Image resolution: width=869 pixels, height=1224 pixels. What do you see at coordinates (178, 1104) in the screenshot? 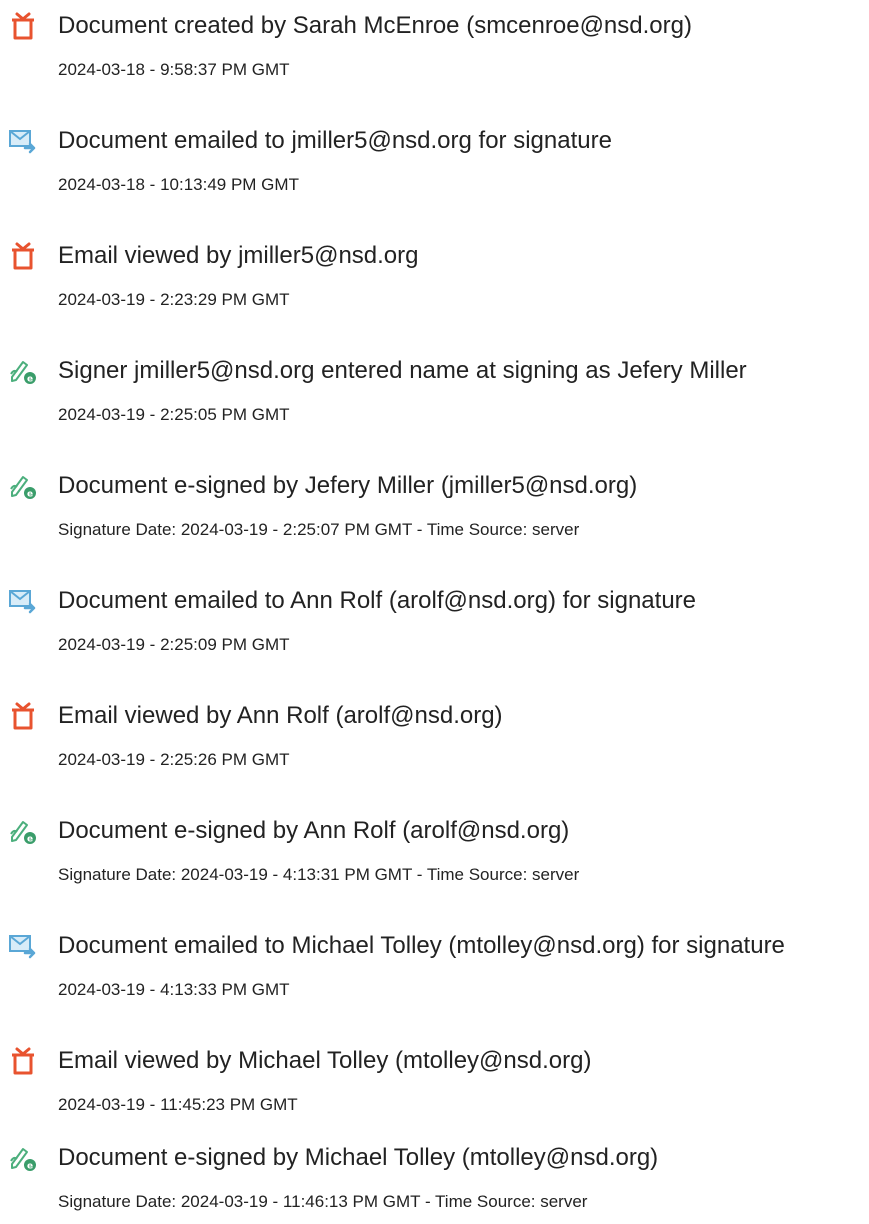
I see `audit-entry-timestamp: 2024-03-19 - 11:45:23 PM GMT` at bounding box center [178, 1104].